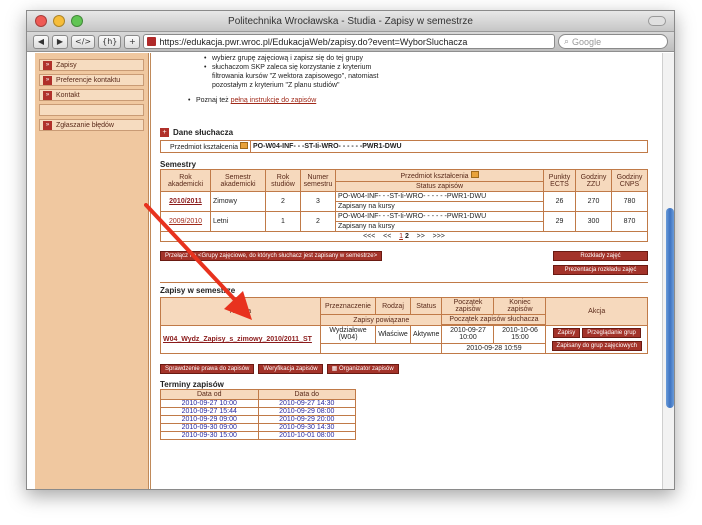  I want to click on enroll-button: Zapisy, so click(566, 333).